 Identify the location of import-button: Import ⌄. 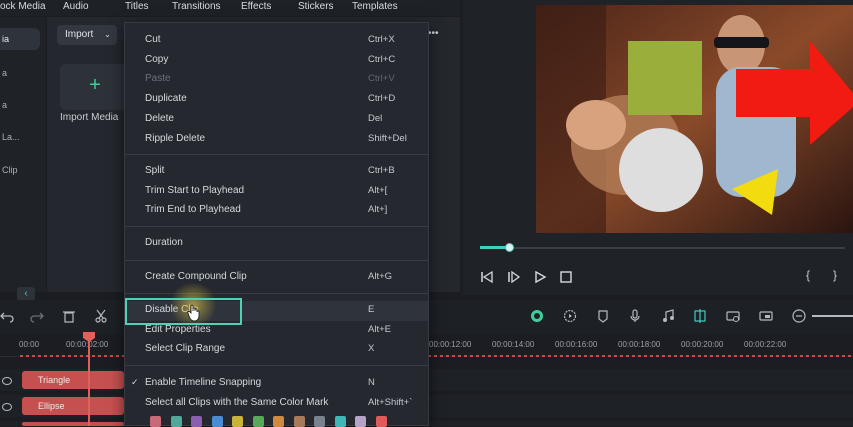
(87, 35).